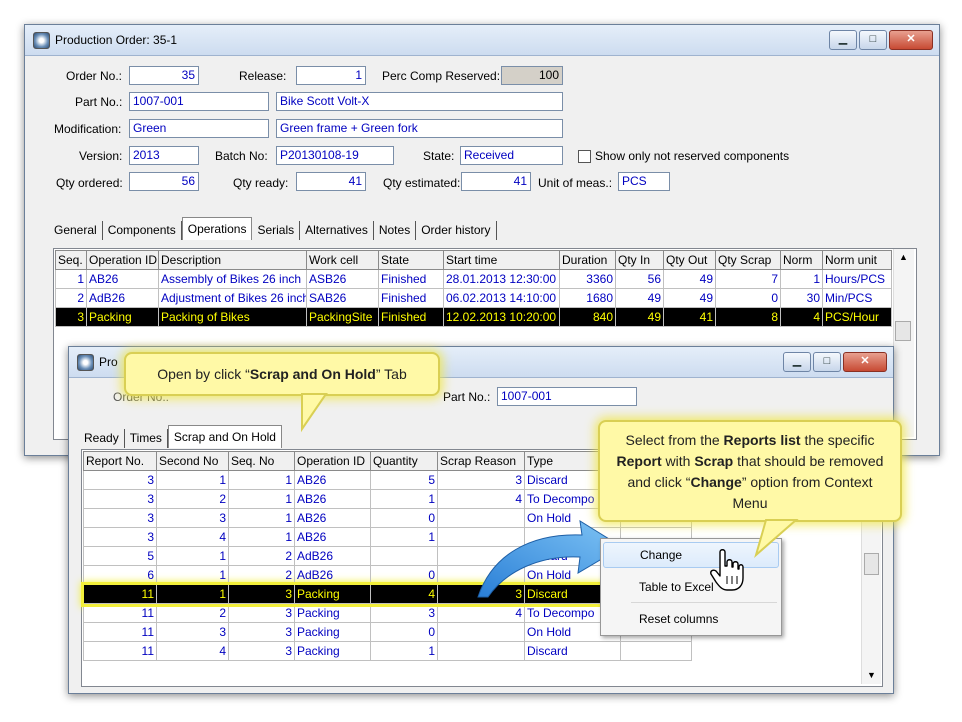  What do you see at coordinates (241, 156) in the screenshot?
I see `batch-label: Batch No:` at bounding box center [241, 156].